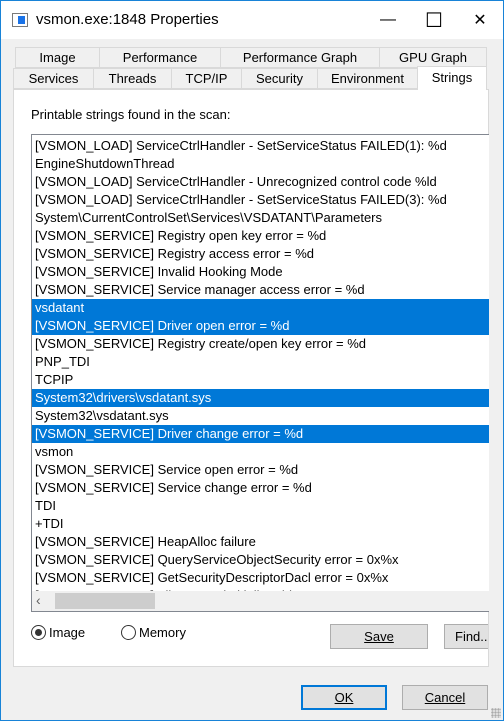  I want to click on tab-gpu-graph: GPU Graph, so click(433, 57).